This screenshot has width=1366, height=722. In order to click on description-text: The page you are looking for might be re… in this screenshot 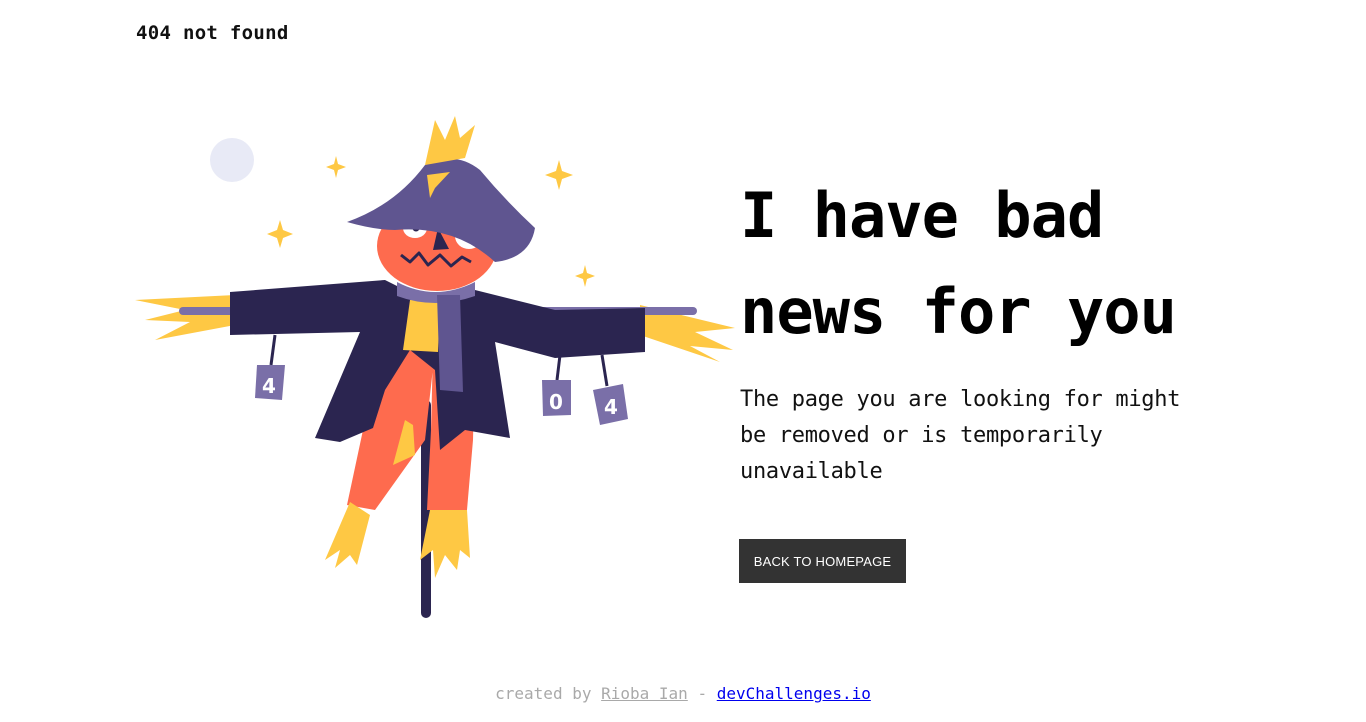, I will do `click(960, 435)`.